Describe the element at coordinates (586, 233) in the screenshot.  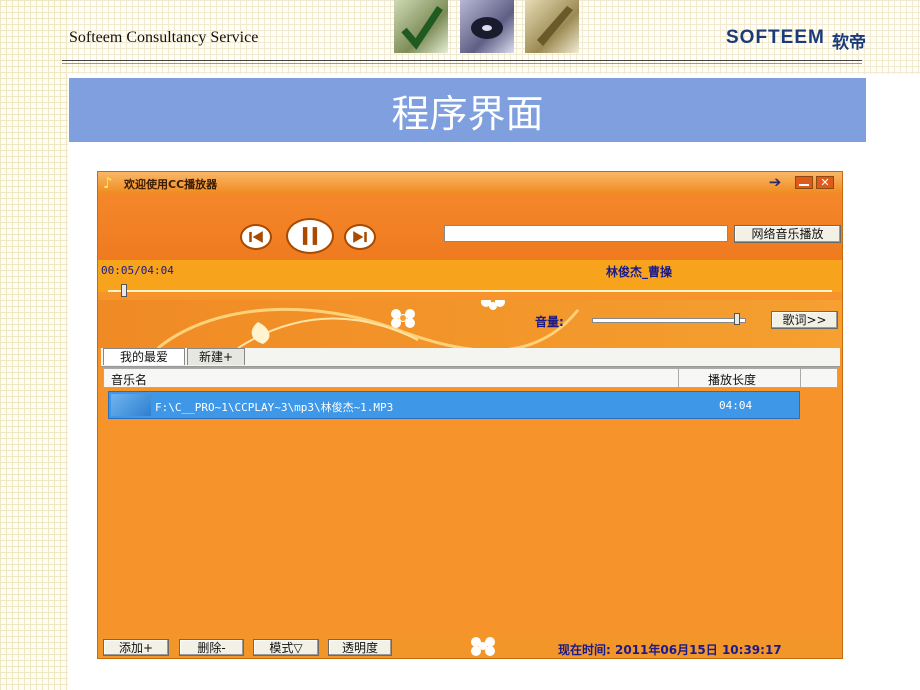
I see `url-input` at that location.